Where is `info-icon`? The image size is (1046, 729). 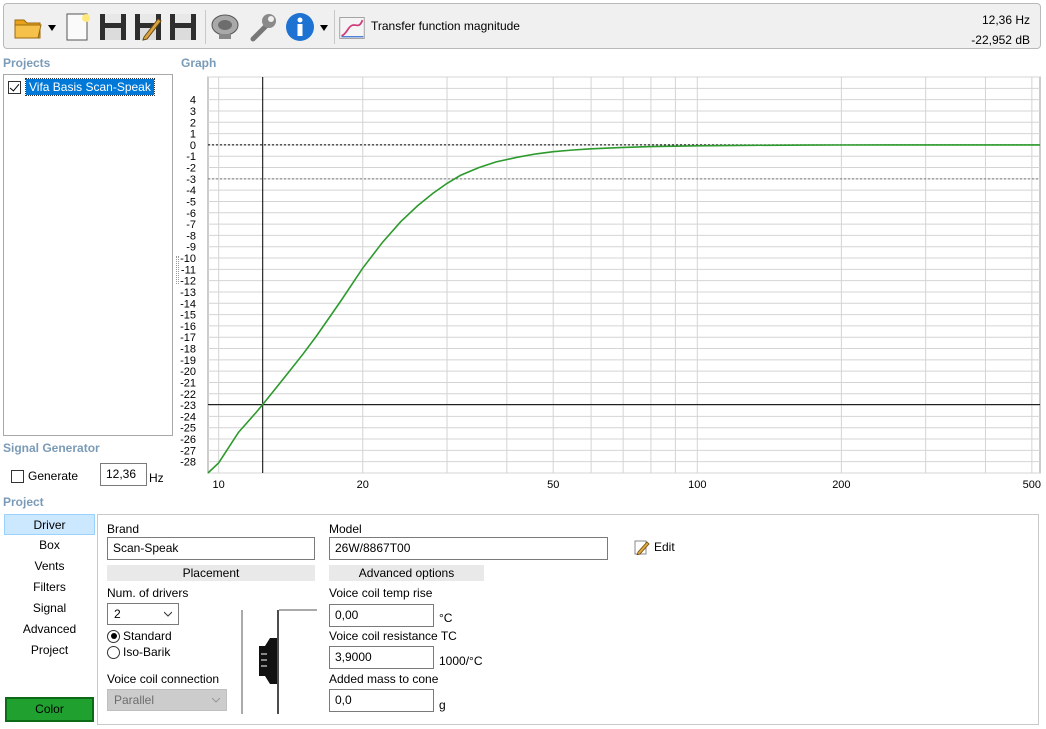
info-icon is located at coordinates (300, 27).